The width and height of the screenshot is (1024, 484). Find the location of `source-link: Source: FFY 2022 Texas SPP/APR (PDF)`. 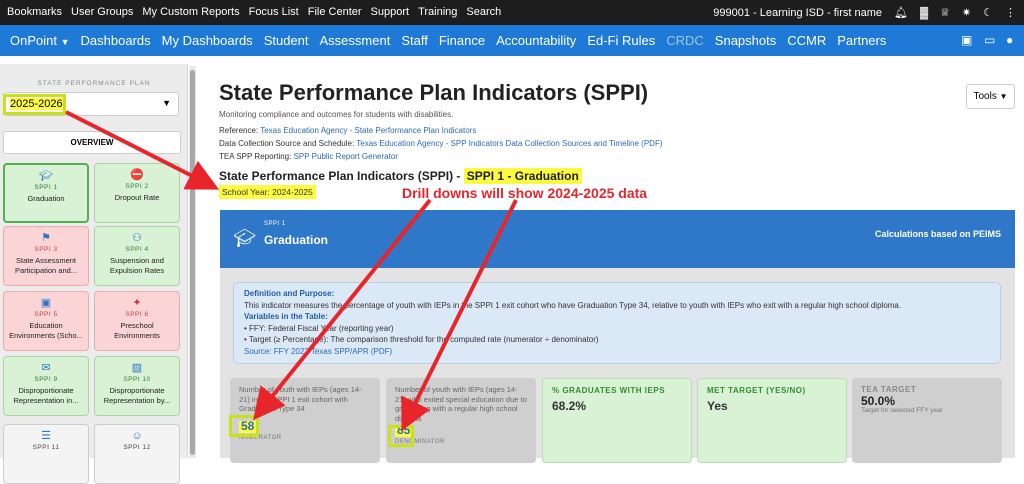

source-link: Source: FFY 2022 Texas SPP/APR (PDF) is located at coordinates (617, 352).